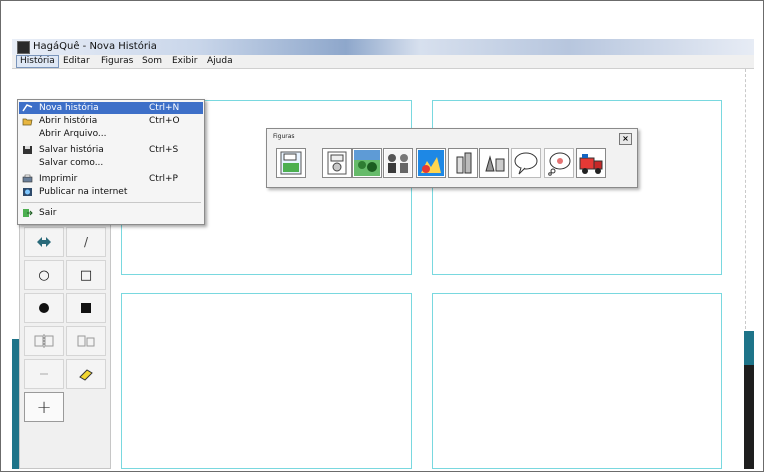  What do you see at coordinates (76, 61) in the screenshot?
I see `menu-editar: Editar` at bounding box center [76, 61].